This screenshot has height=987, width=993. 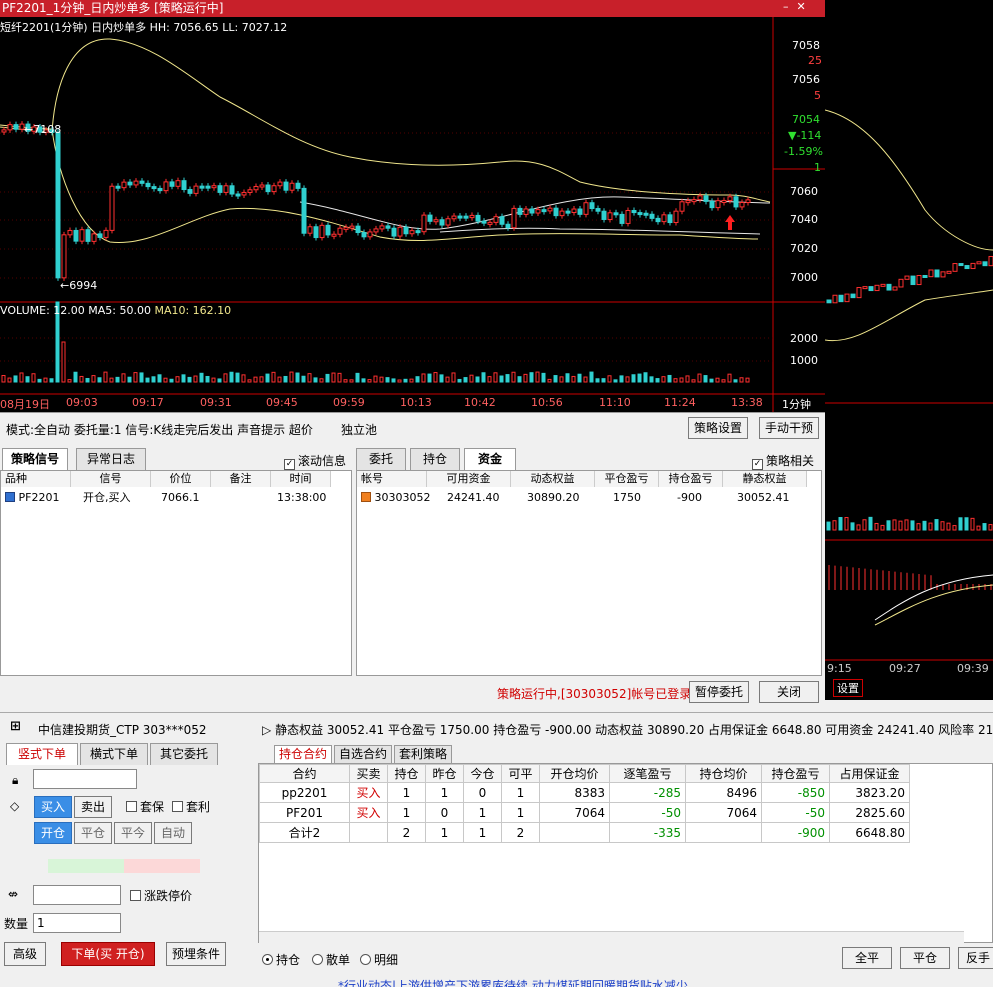 I want to click on radio-detail: 明细, so click(x=379, y=959).